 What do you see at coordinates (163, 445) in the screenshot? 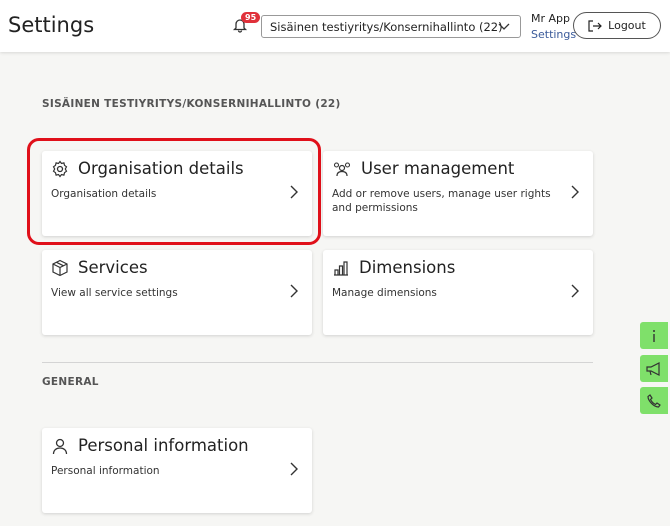
I see `card-title: Personal information` at bounding box center [163, 445].